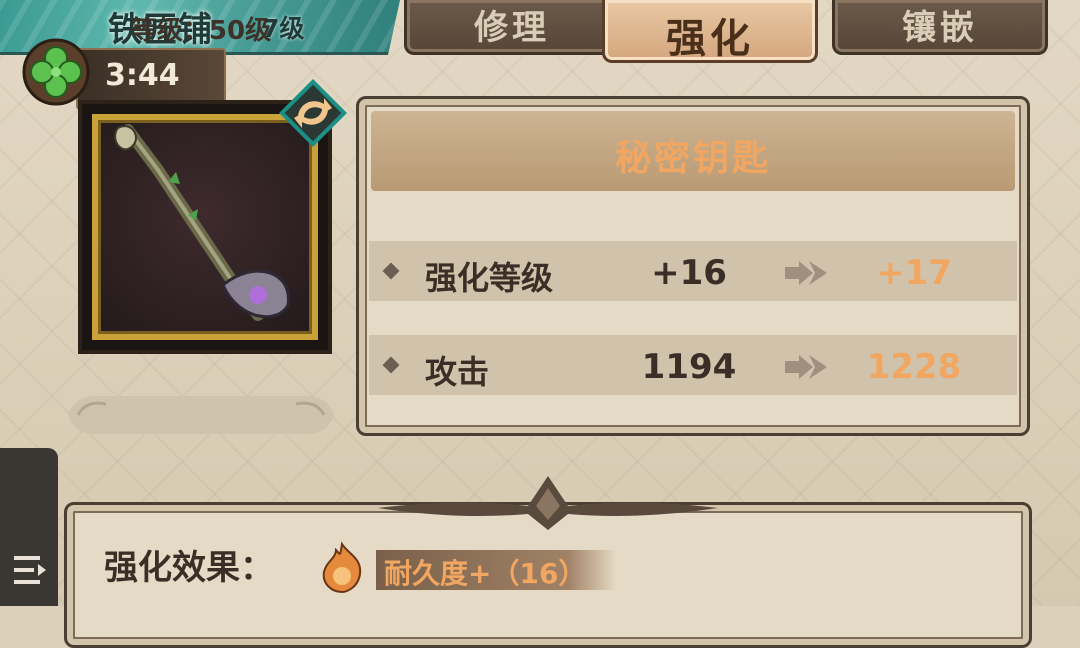  What do you see at coordinates (56, 72) in the screenshot?
I see `clover-icon` at bounding box center [56, 72].